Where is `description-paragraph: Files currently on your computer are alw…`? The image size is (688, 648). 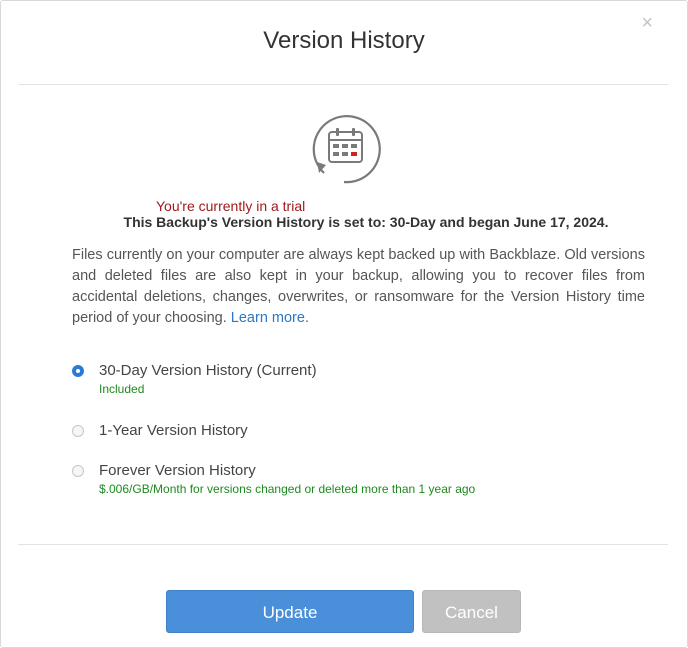 description-paragraph: Files currently on your computer are alw… is located at coordinates (358, 287).